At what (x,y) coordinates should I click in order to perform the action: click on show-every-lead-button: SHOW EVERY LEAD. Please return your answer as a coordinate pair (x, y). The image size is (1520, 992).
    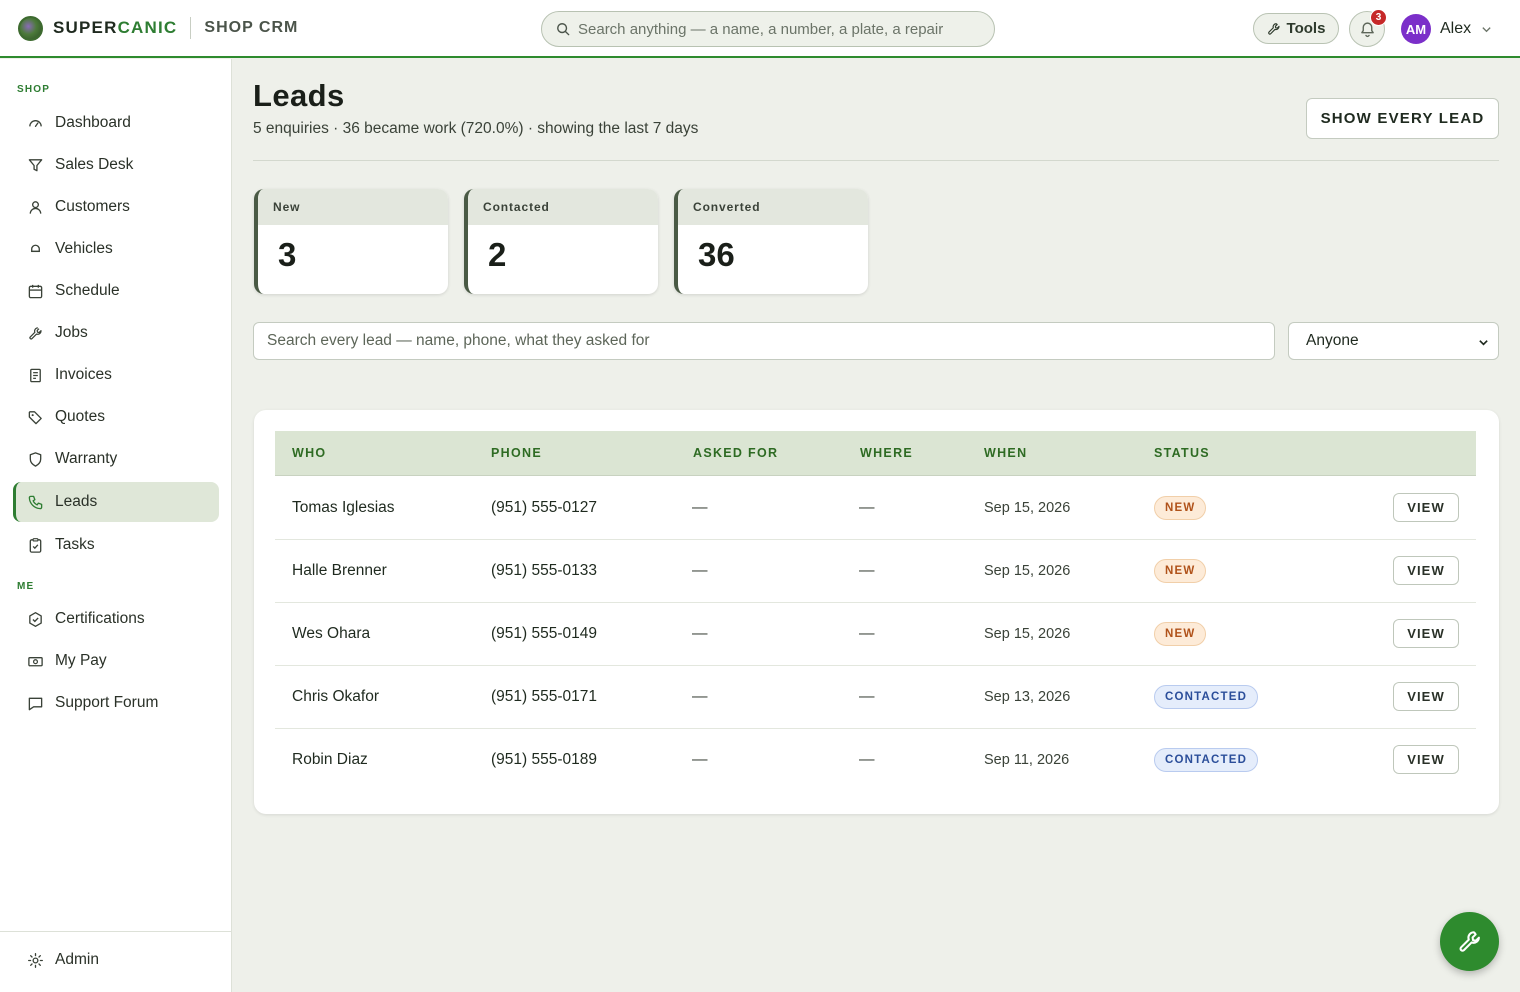
    Looking at the image, I should click on (1402, 118).